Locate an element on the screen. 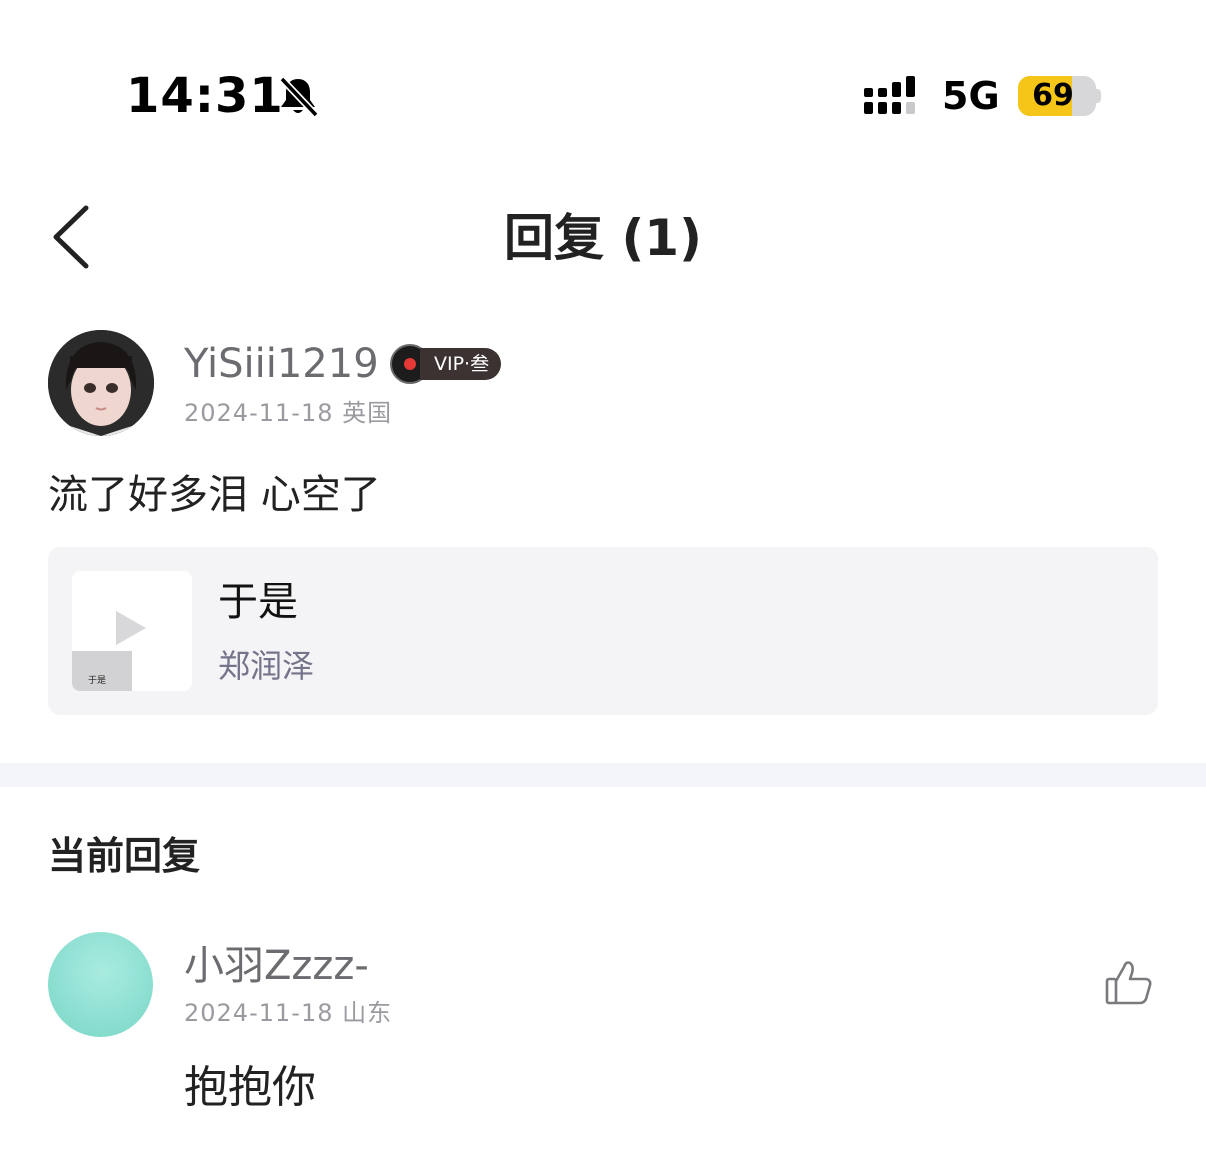 This screenshot has height=1170, width=1206. reply-avatar is located at coordinates (100, 984).